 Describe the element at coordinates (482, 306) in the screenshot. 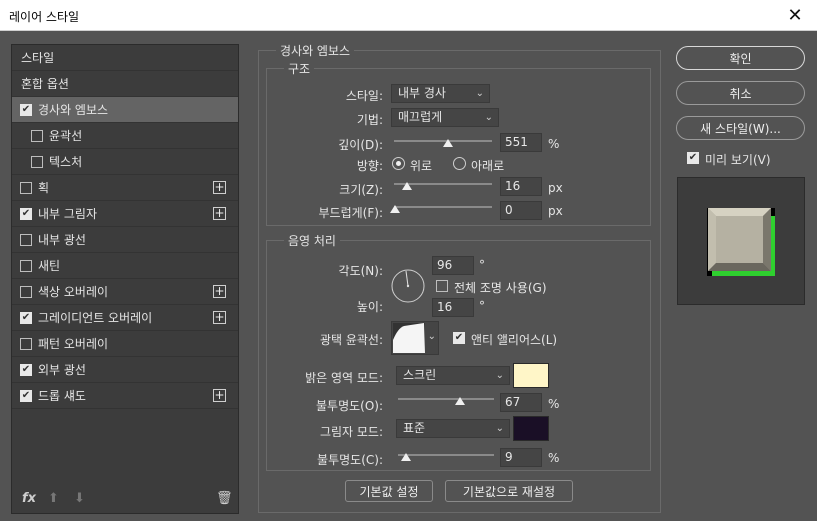

I see `altitude-degree: °` at that location.